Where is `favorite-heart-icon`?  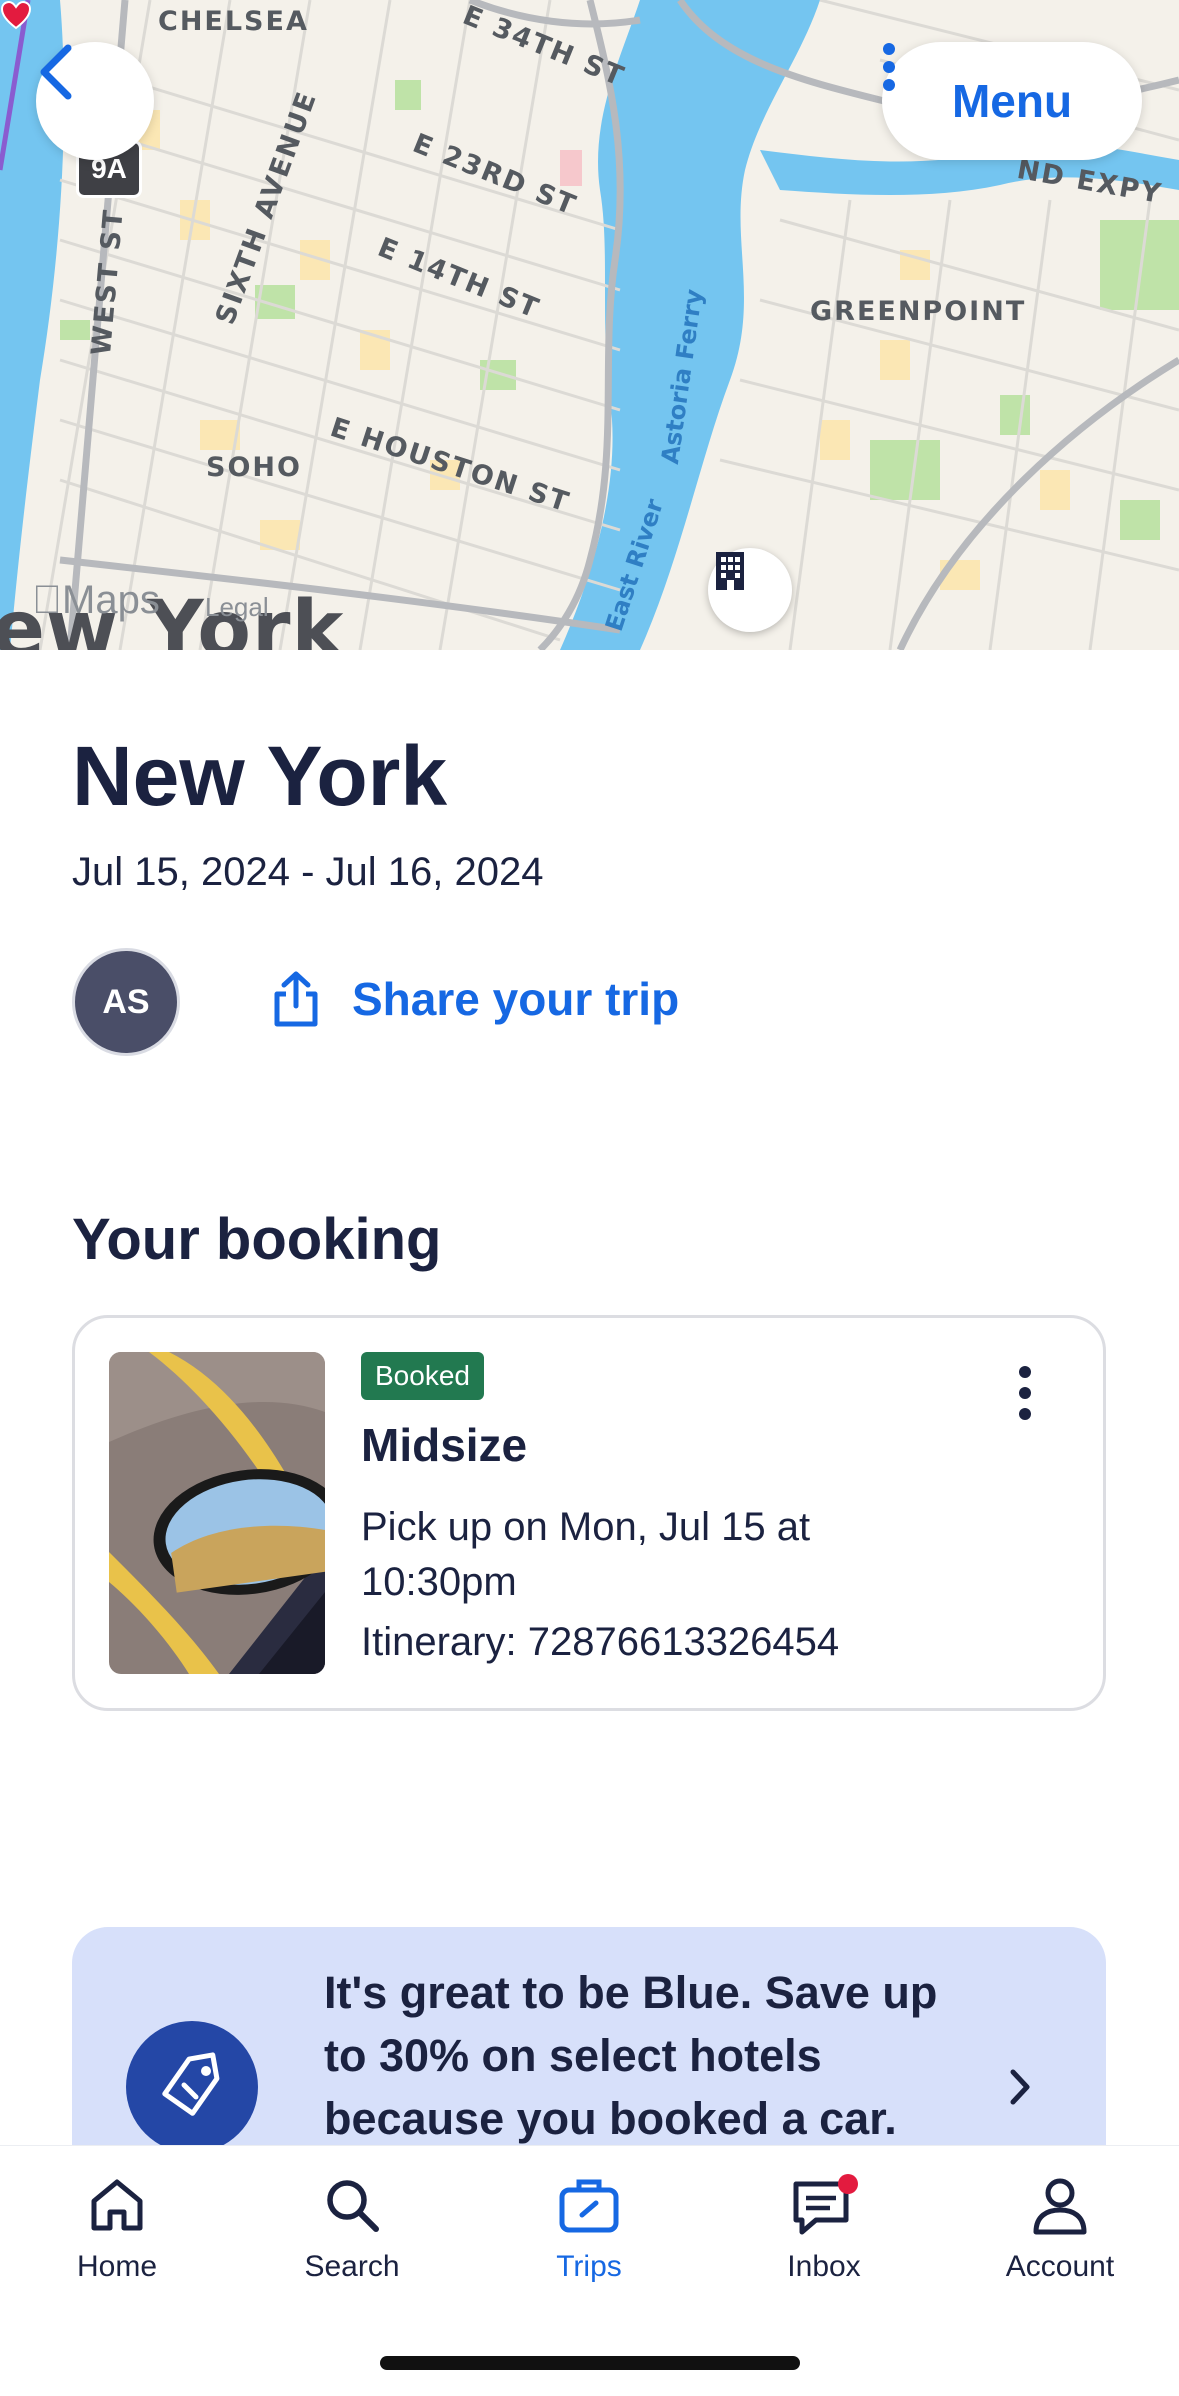
favorite-heart-icon is located at coordinates (16, 15).